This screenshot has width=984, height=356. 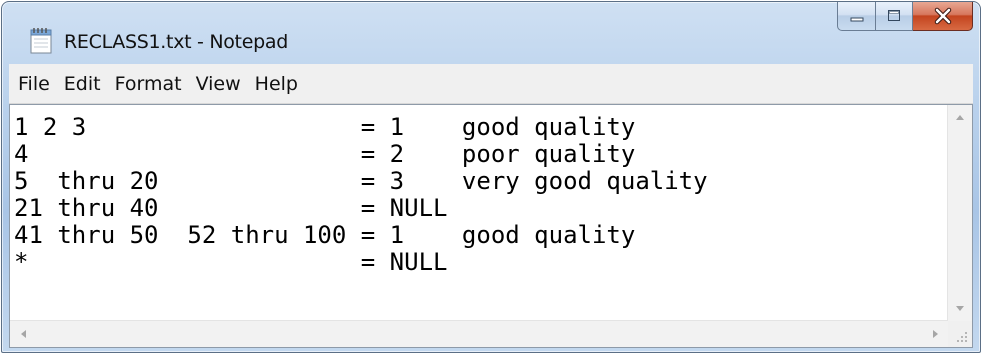 I want to click on scroll-up-arrow-icon, so click(x=960, y=117).